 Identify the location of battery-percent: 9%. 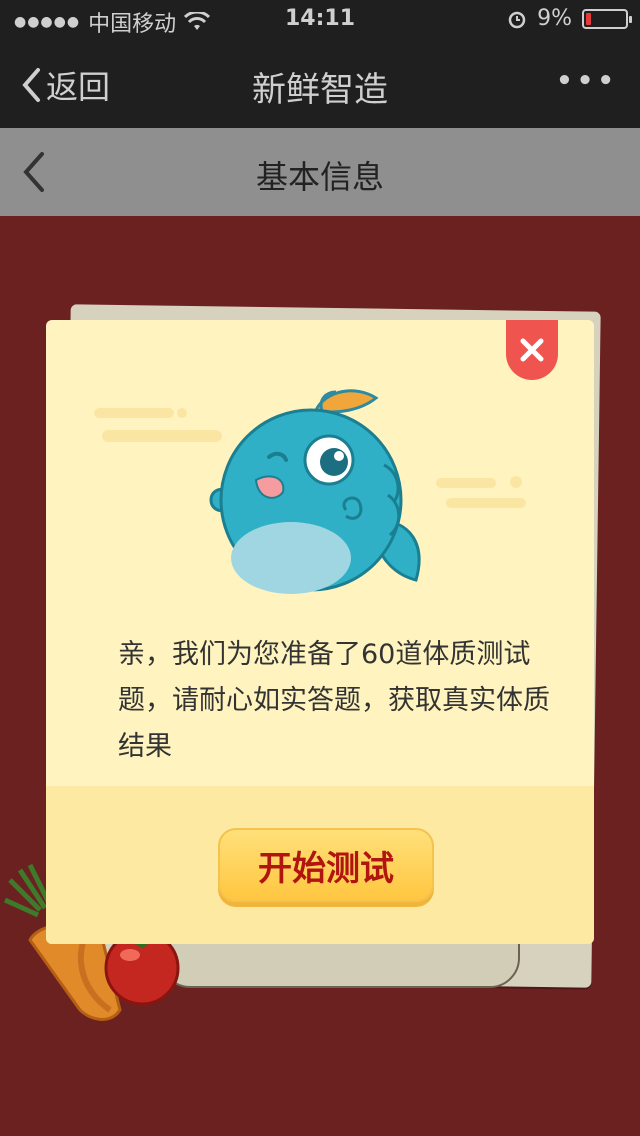
(554, 18).